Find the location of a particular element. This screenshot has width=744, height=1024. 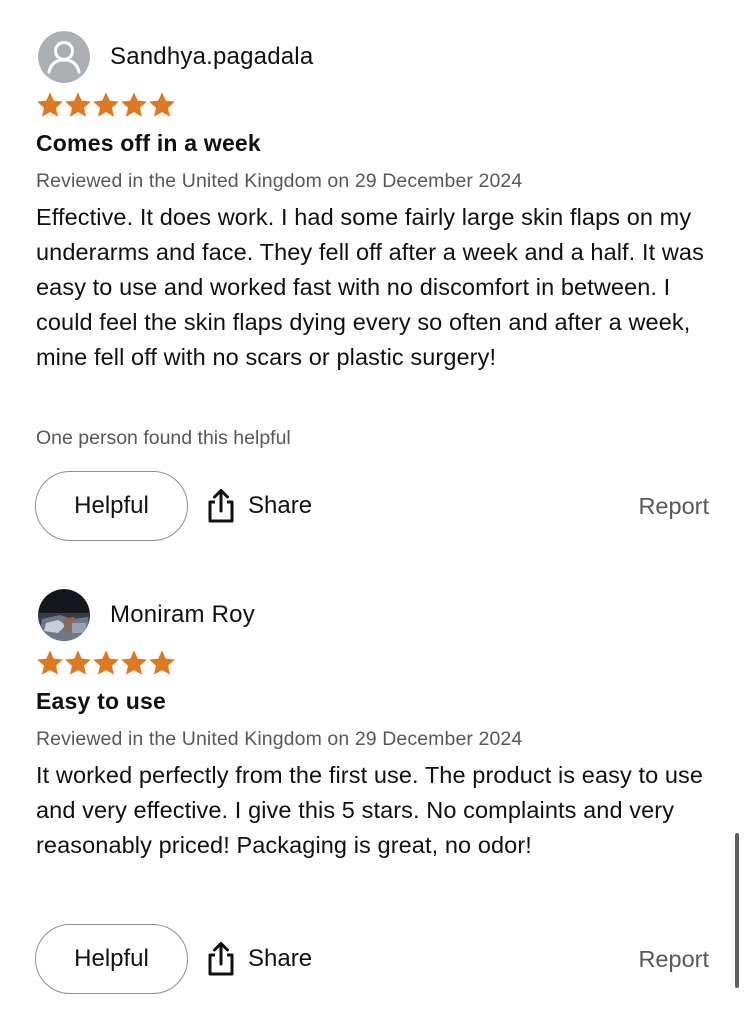

reviewer-profile: Moniram Roy is located at coordinates (146, 615).